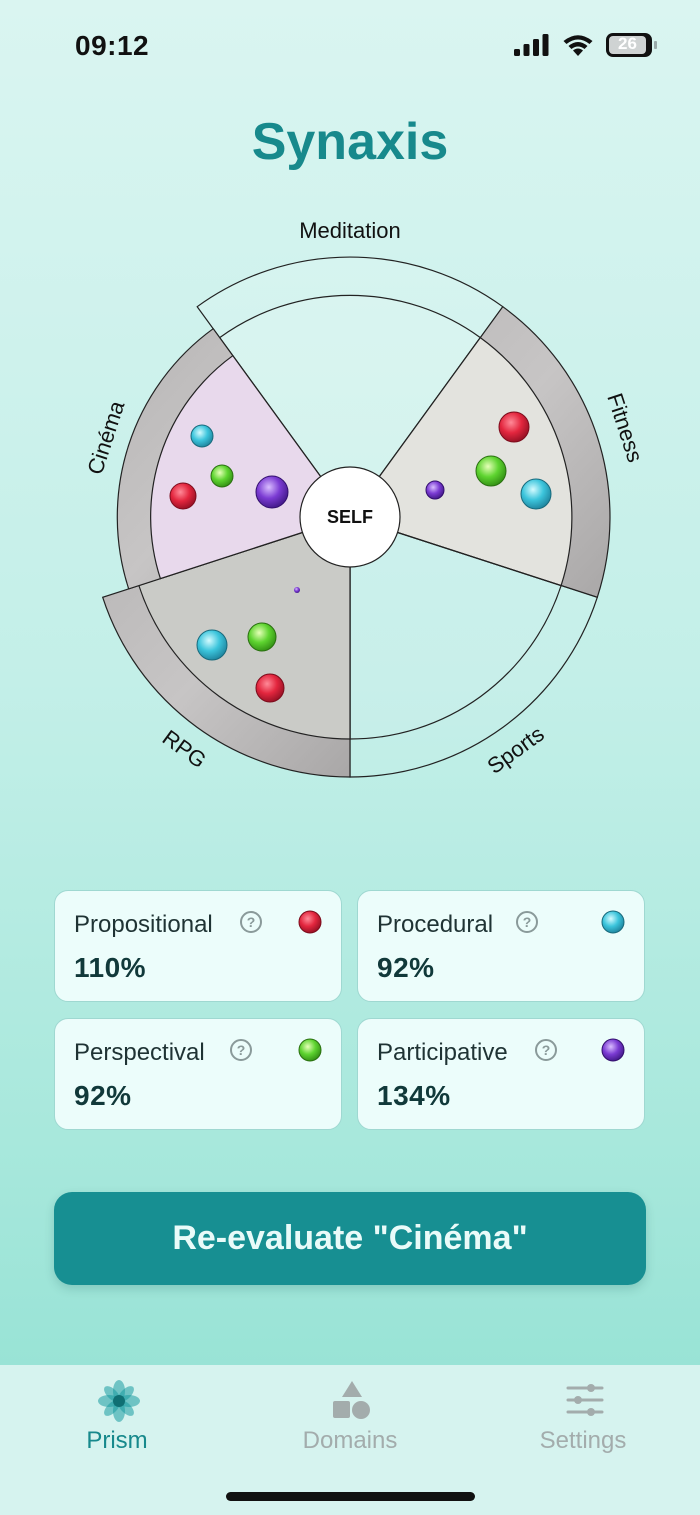  I want to click on metric-card-participative: Participative ? 134%, so click(501, 1074).